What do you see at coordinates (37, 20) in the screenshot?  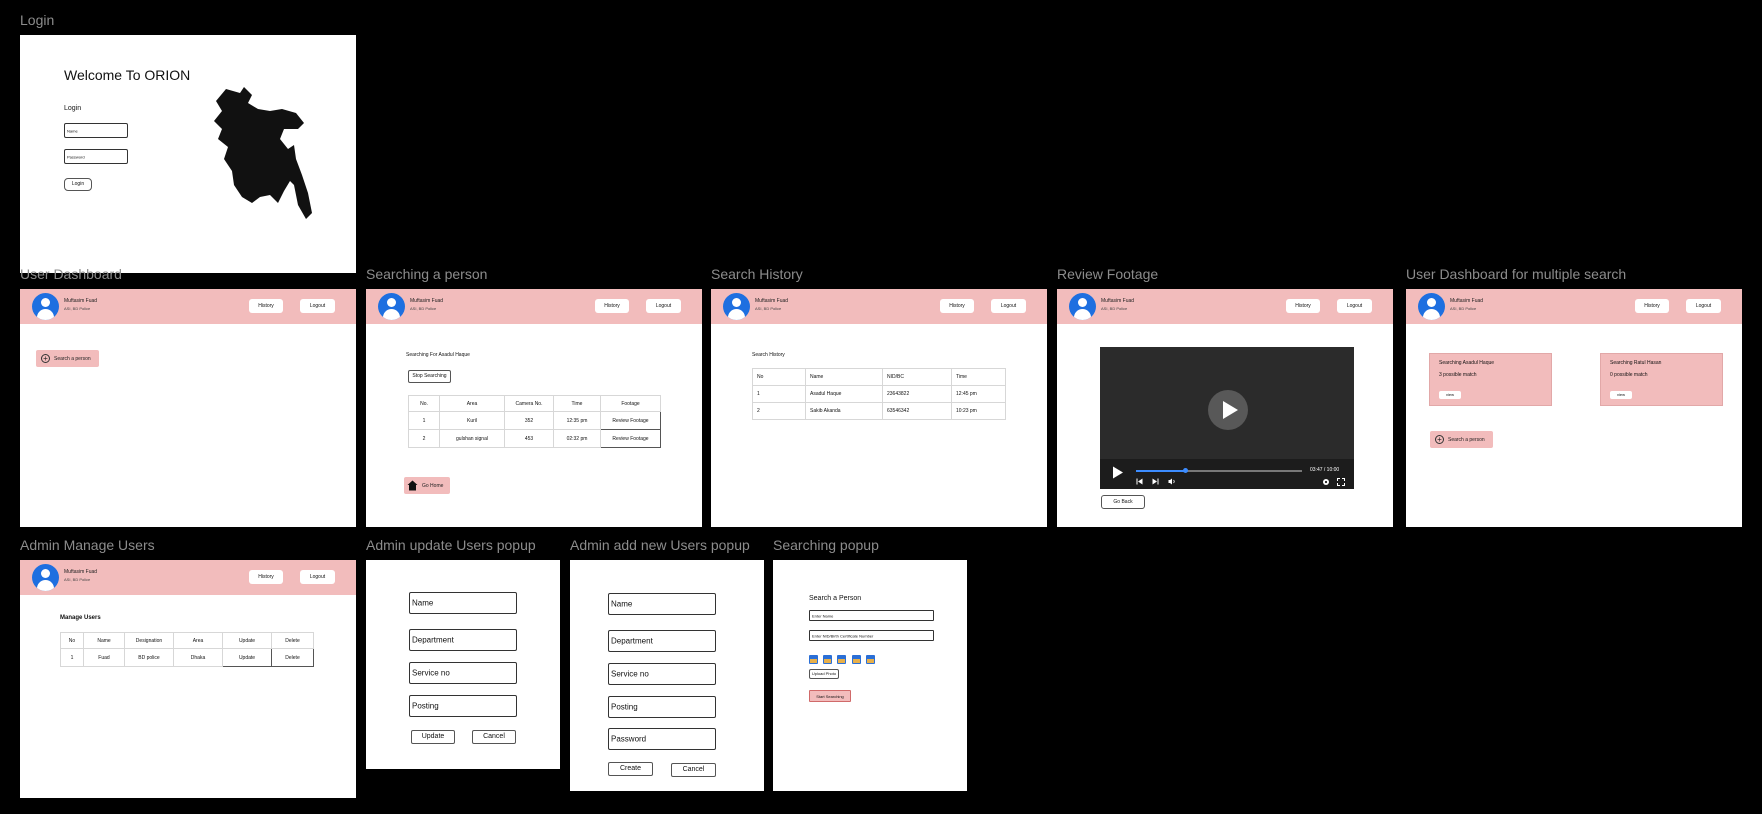 I see `frame-title-login: Login` at bounding box center [37, 20].